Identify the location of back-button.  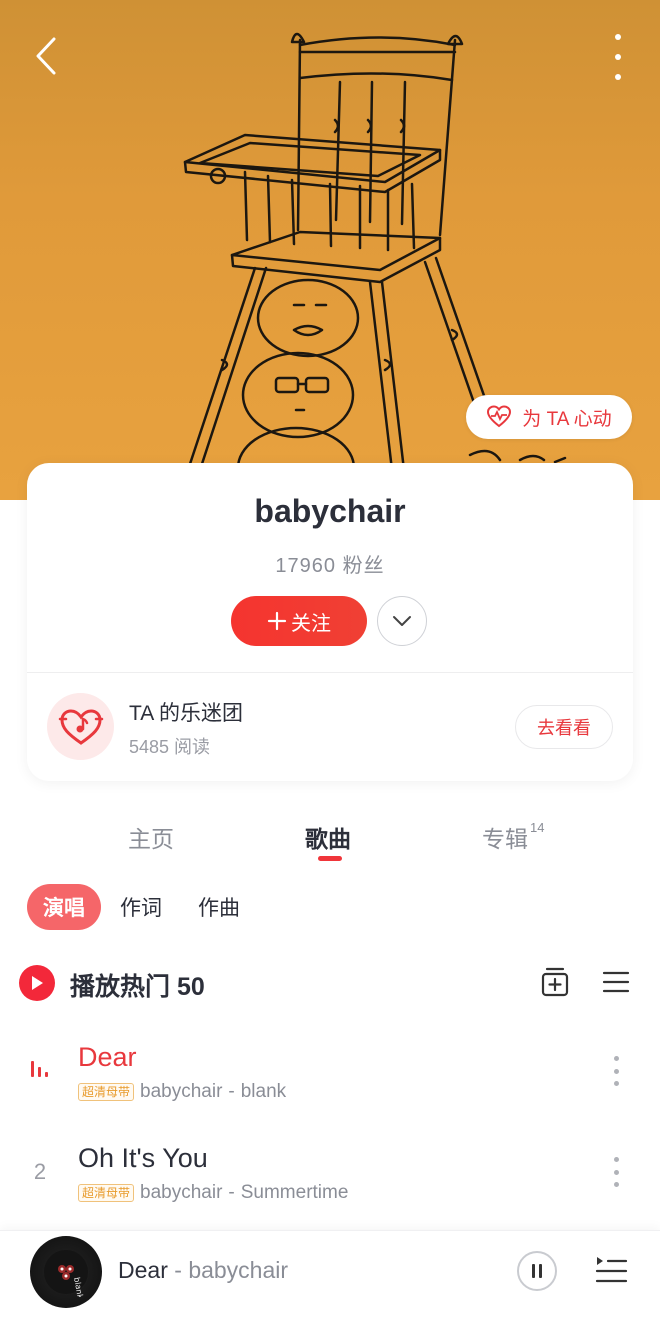
(46, 56).